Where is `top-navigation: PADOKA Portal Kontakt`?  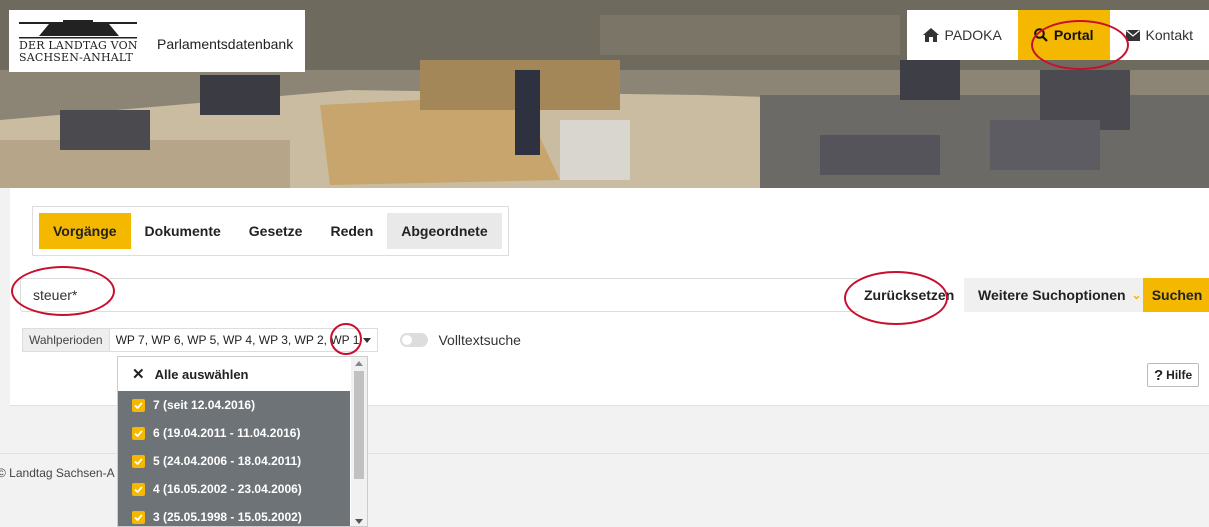 top-navigation: PADOKA Portal Kontakt is located at coordinates (1057, 35).